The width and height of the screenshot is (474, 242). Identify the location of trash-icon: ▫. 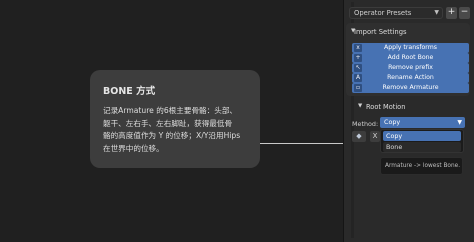
(358, 88).